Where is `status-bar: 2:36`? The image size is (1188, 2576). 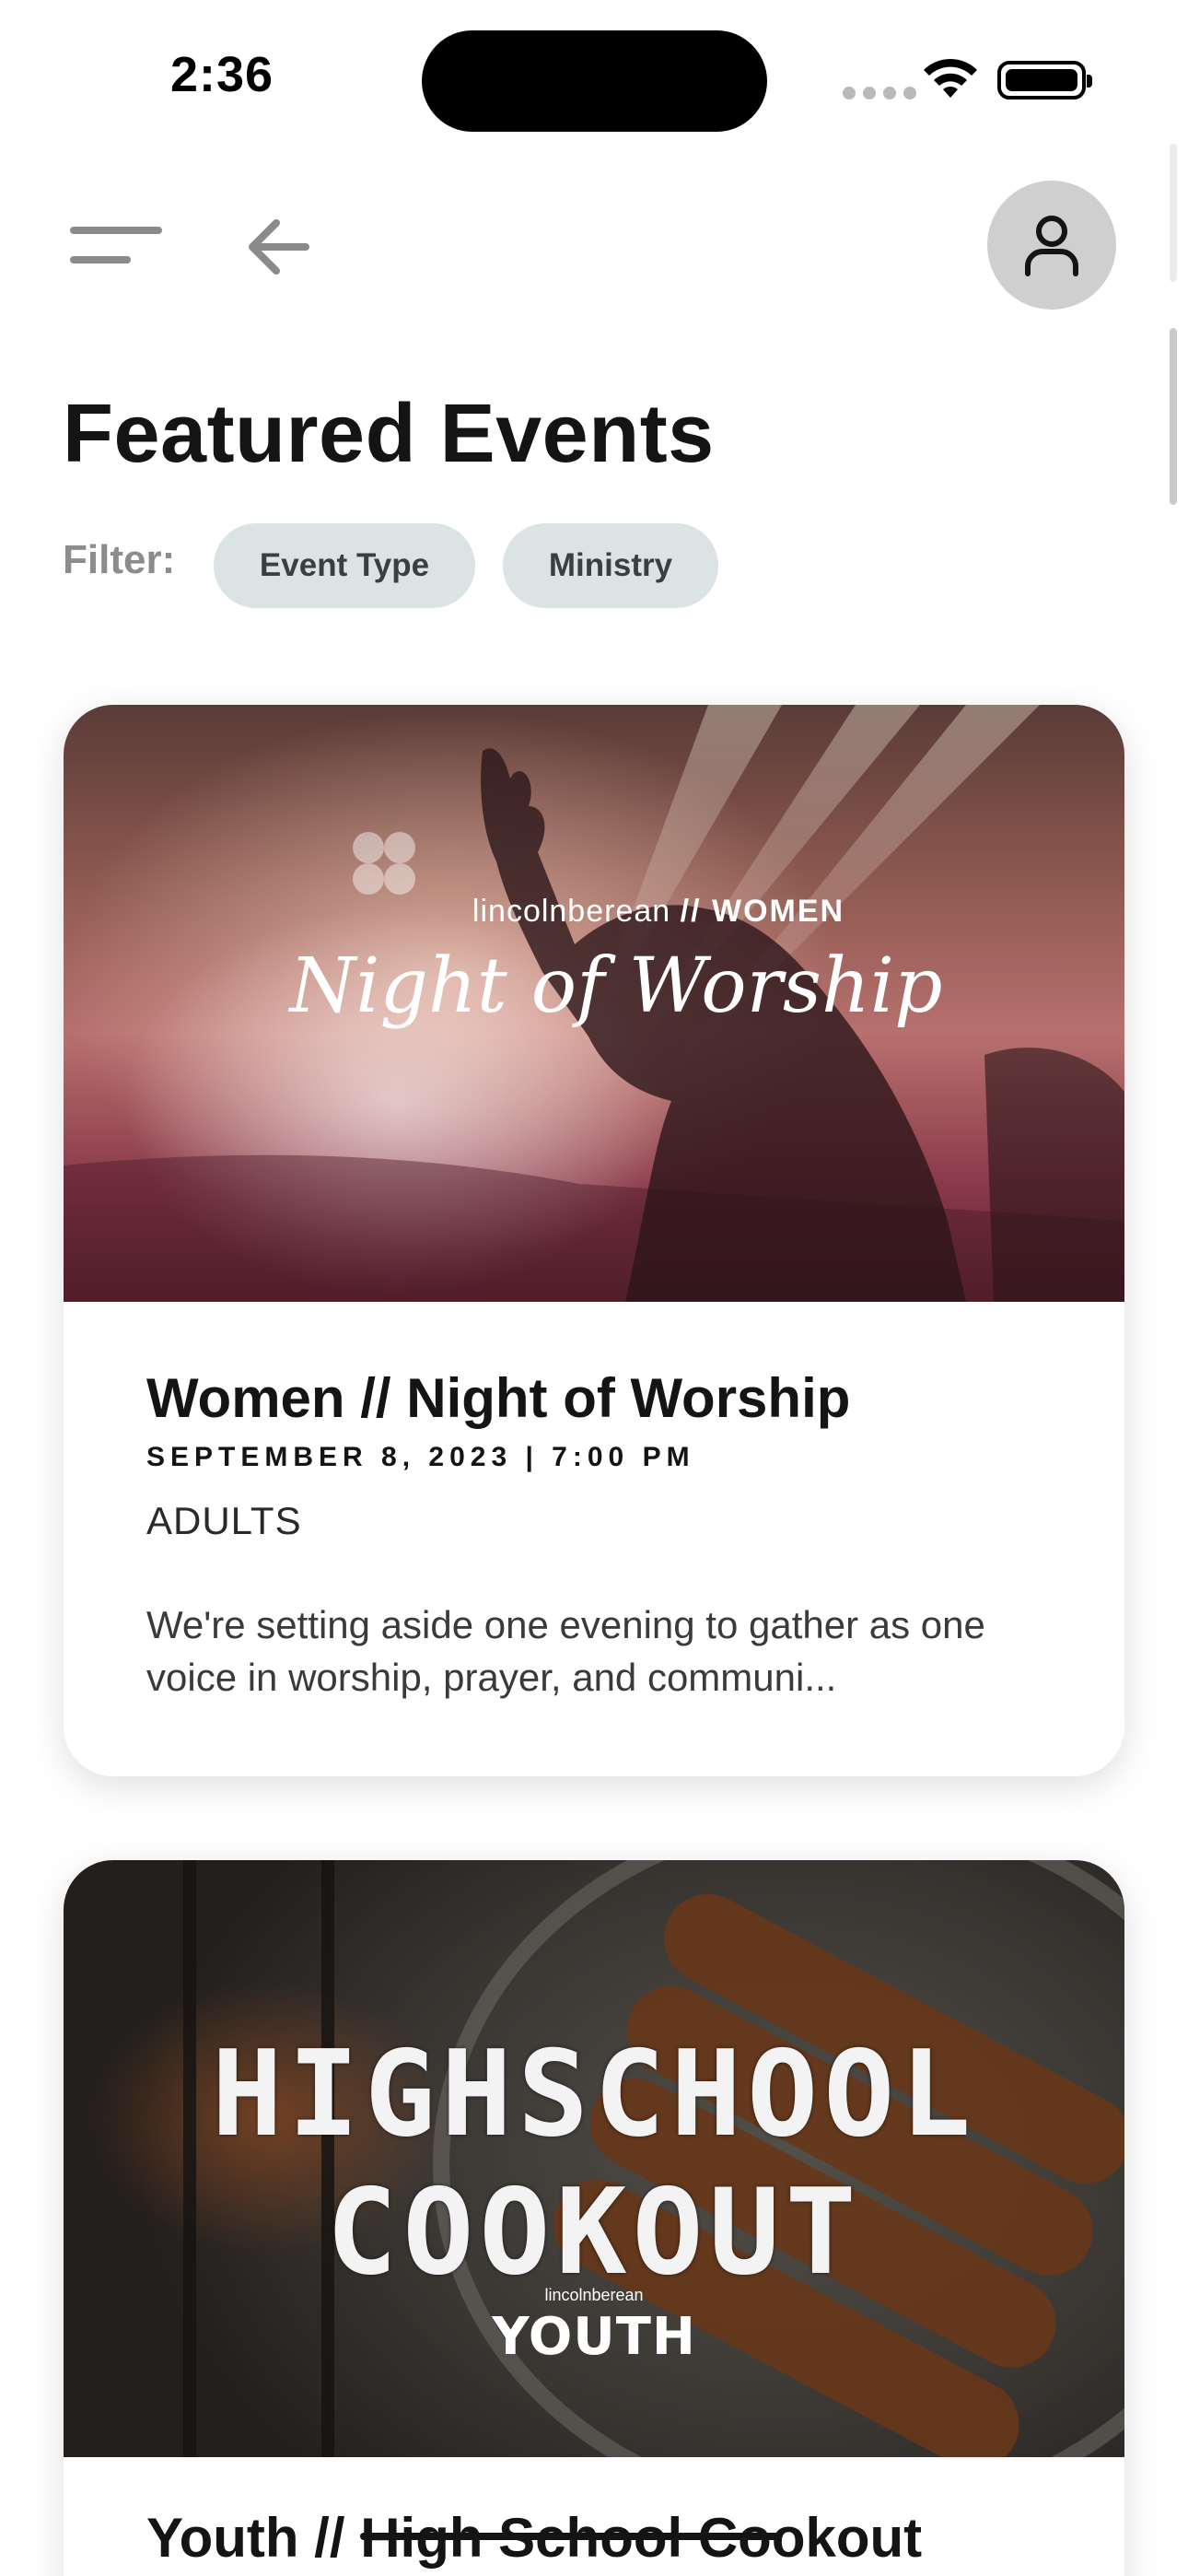 status-bar: 2:36 is located at coordinates (594, 78).